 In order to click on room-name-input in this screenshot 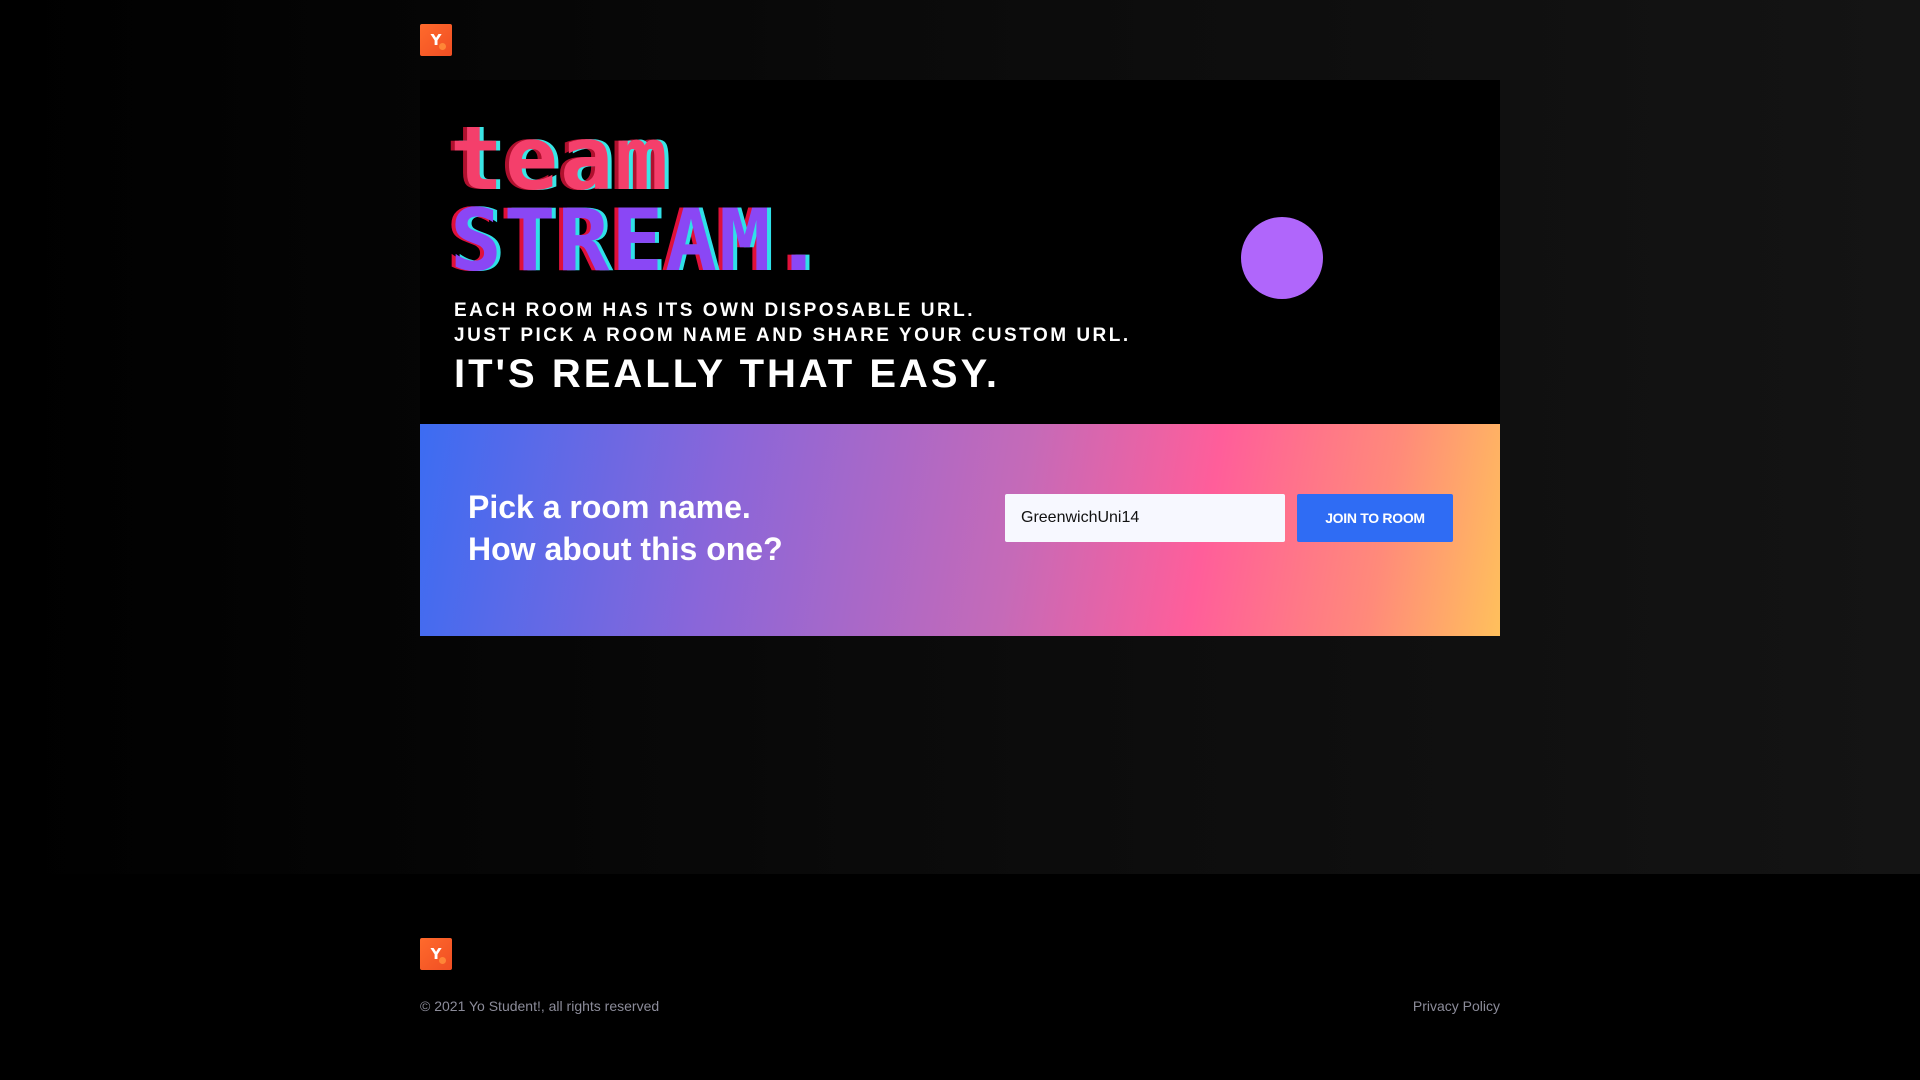, I will do `click(1145, 518)`.